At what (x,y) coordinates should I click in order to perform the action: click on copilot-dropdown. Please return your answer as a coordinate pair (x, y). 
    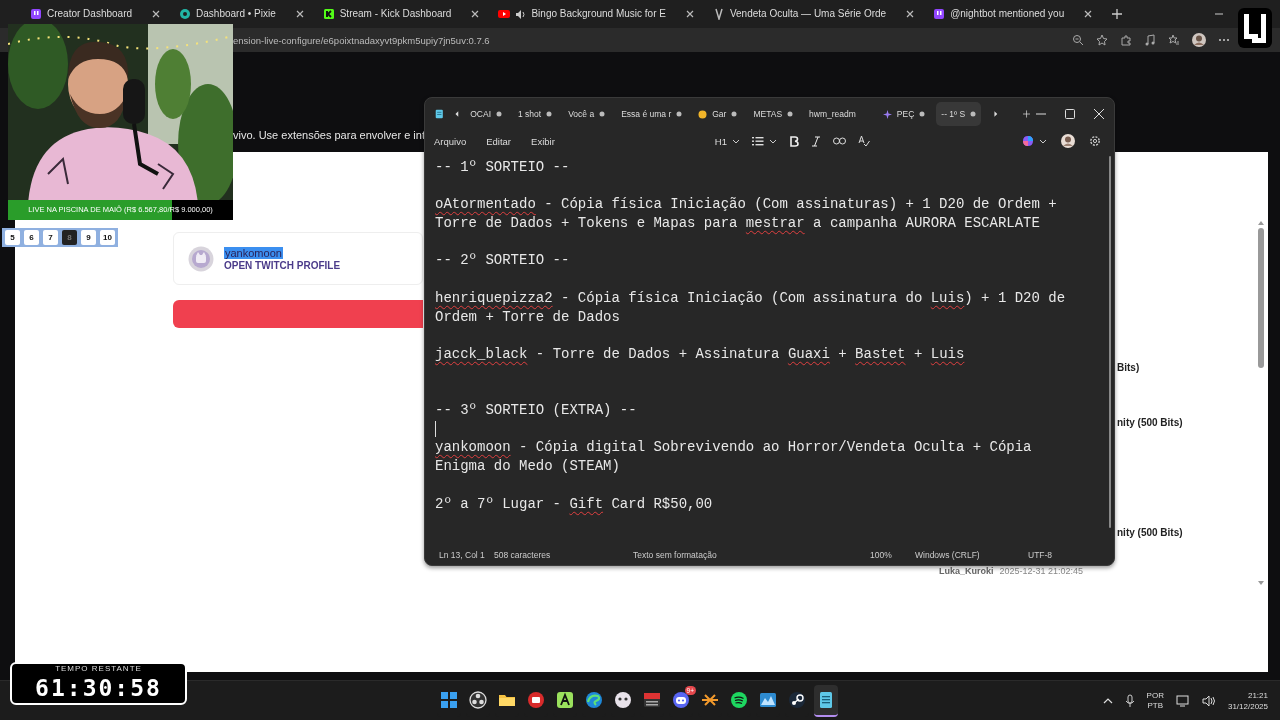
    Looking at the image, I should click on (1034, 141).